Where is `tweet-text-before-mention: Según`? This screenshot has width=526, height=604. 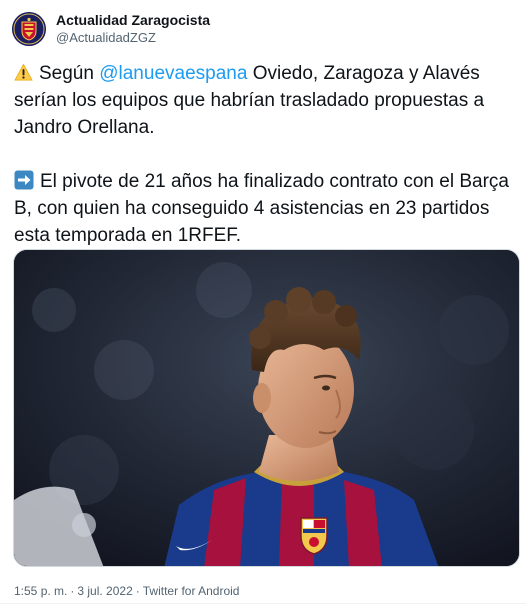 tweet-text-before-mention: Según is located at coordinates (69, 73).